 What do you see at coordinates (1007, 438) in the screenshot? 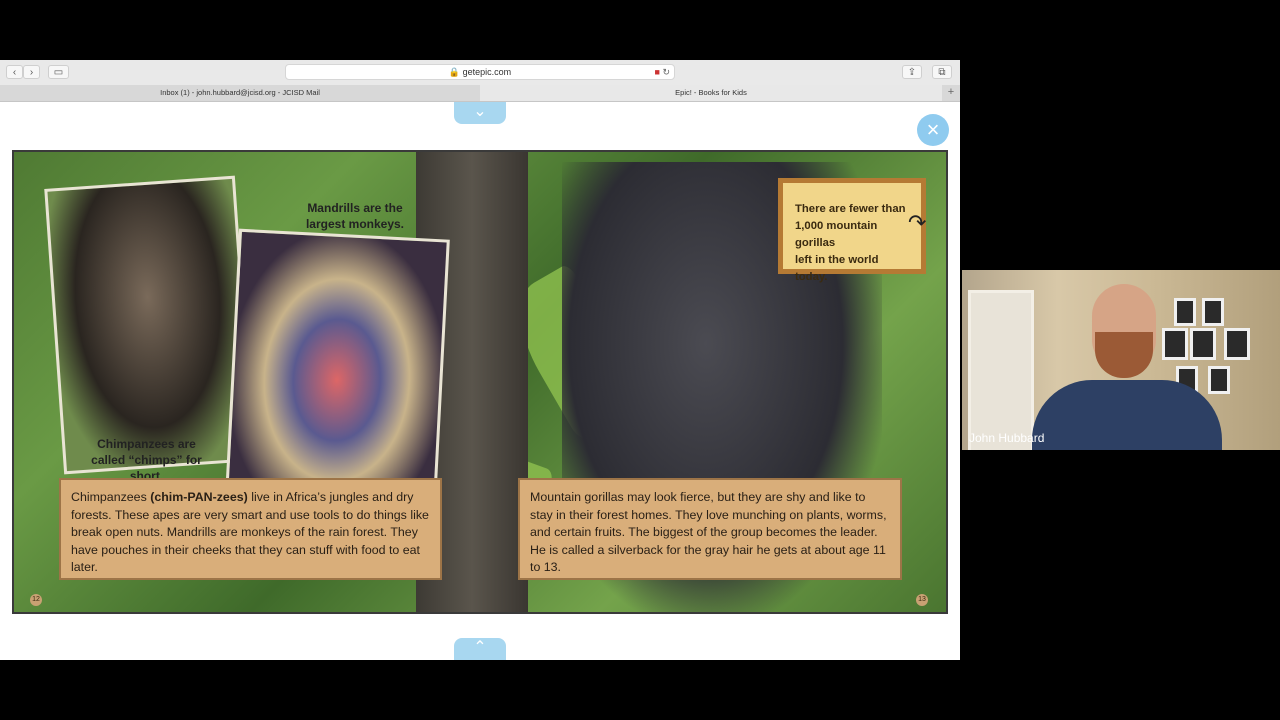
I see `participant-name: John Hubbard` at bounding box center [1007, 438].